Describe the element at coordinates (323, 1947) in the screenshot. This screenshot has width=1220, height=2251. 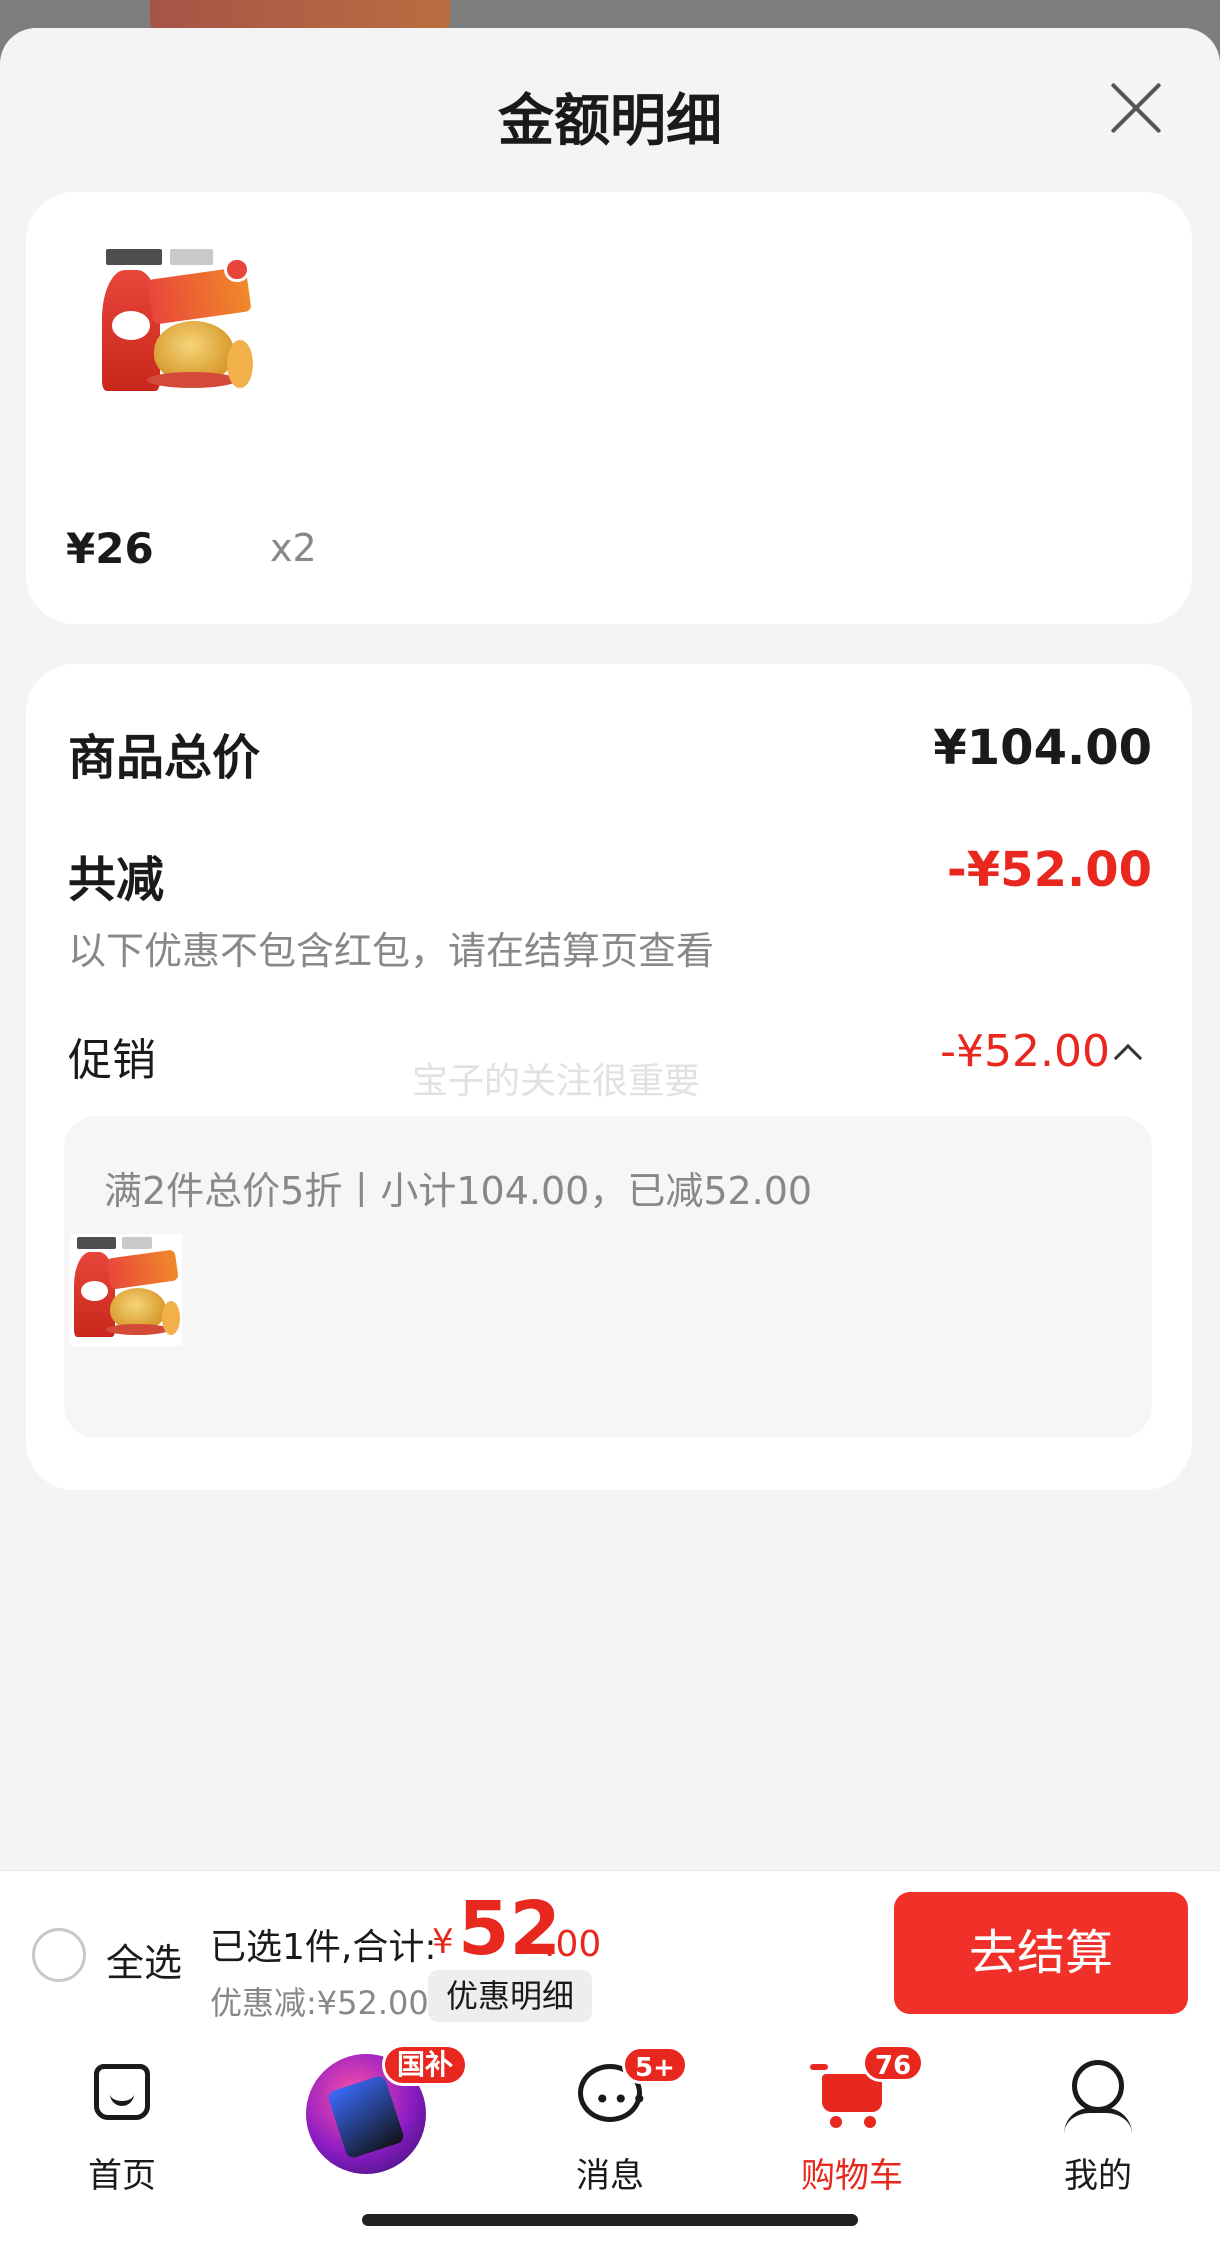
I see `selected-count-text: 已选1件,合计:` at that location.